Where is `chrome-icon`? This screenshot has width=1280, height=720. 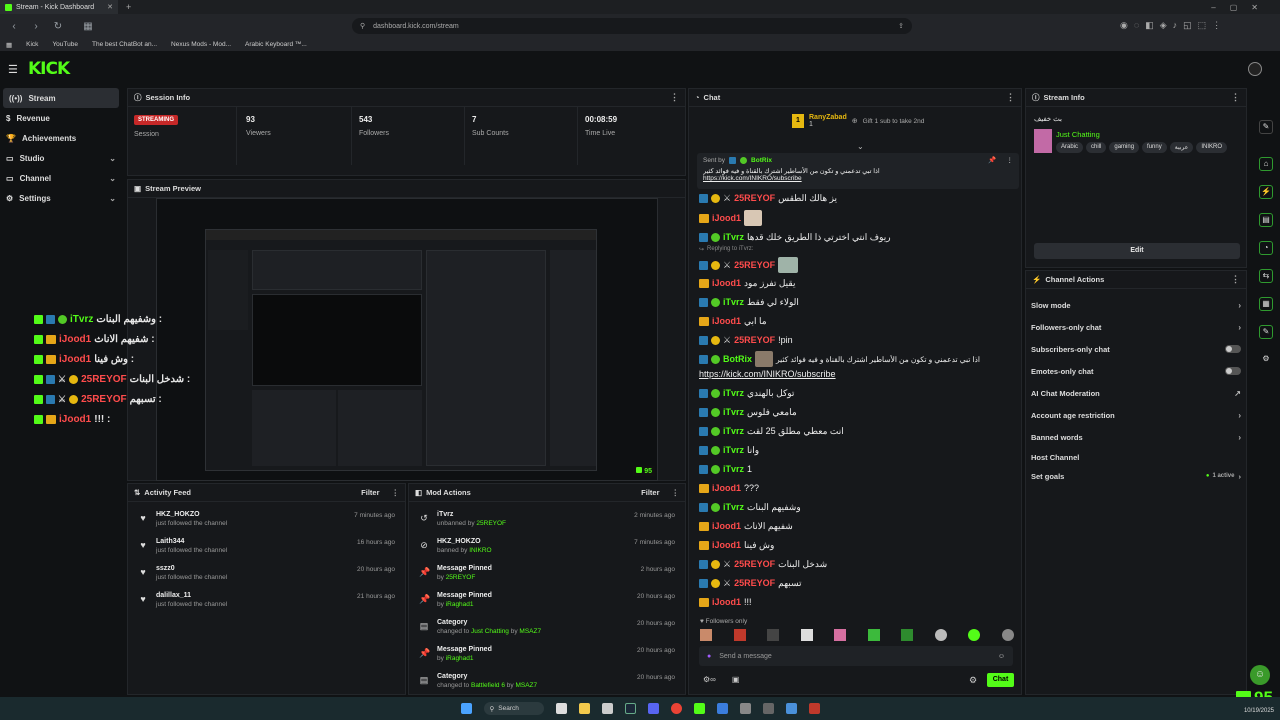
chrome-icon is located at coordinates (676, 708).